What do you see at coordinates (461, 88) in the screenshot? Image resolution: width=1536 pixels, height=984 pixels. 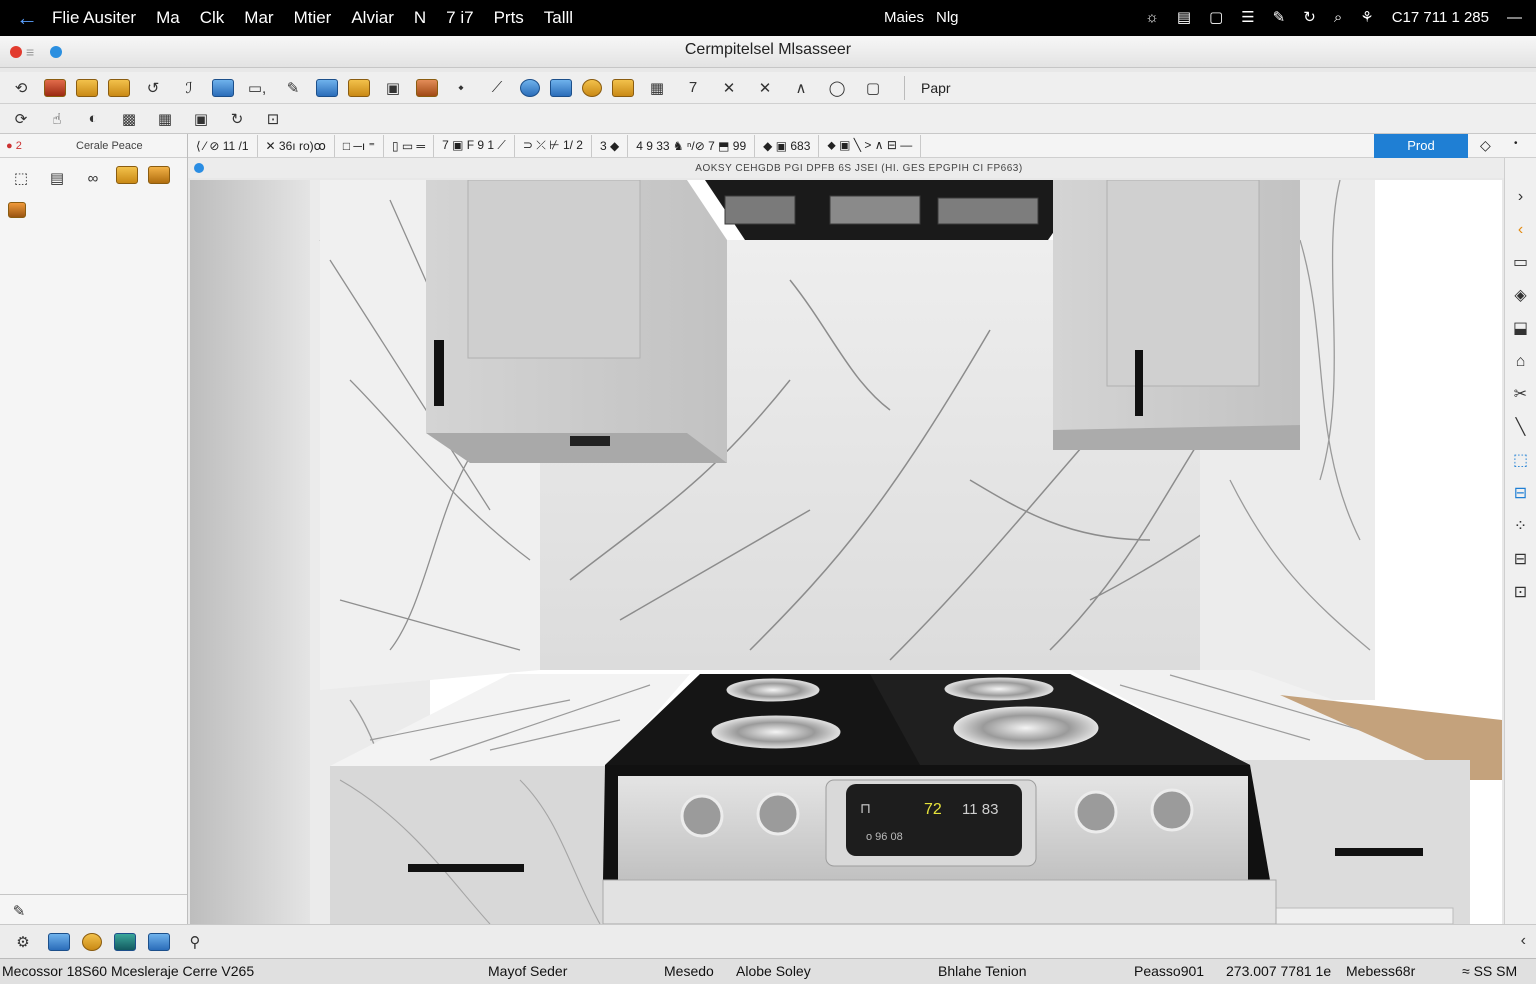 I see `tag-icon: ⬩` at bounding box center [461, 88].